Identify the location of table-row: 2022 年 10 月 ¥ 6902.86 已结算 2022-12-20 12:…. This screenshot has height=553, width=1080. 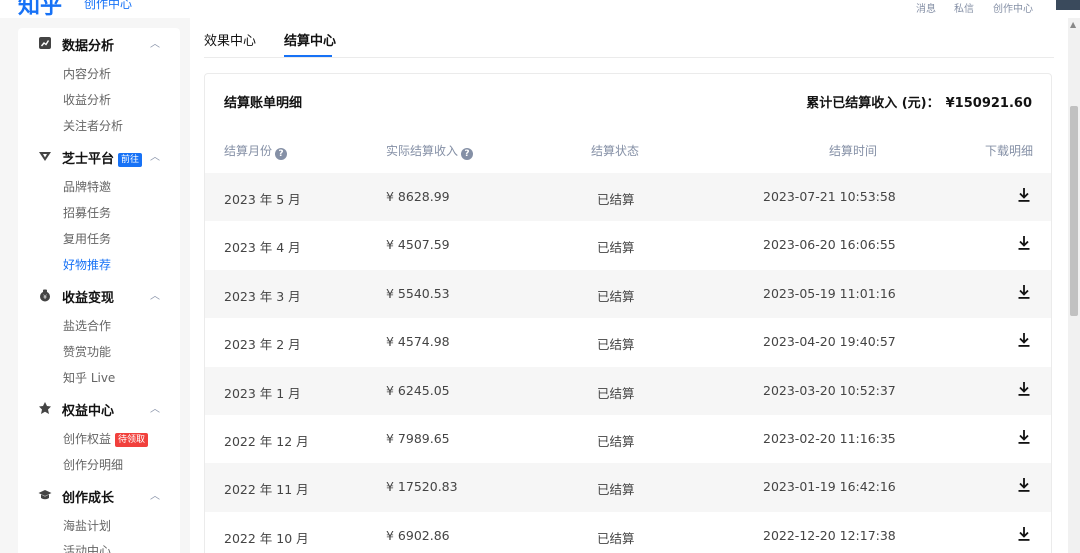
(628, 532).